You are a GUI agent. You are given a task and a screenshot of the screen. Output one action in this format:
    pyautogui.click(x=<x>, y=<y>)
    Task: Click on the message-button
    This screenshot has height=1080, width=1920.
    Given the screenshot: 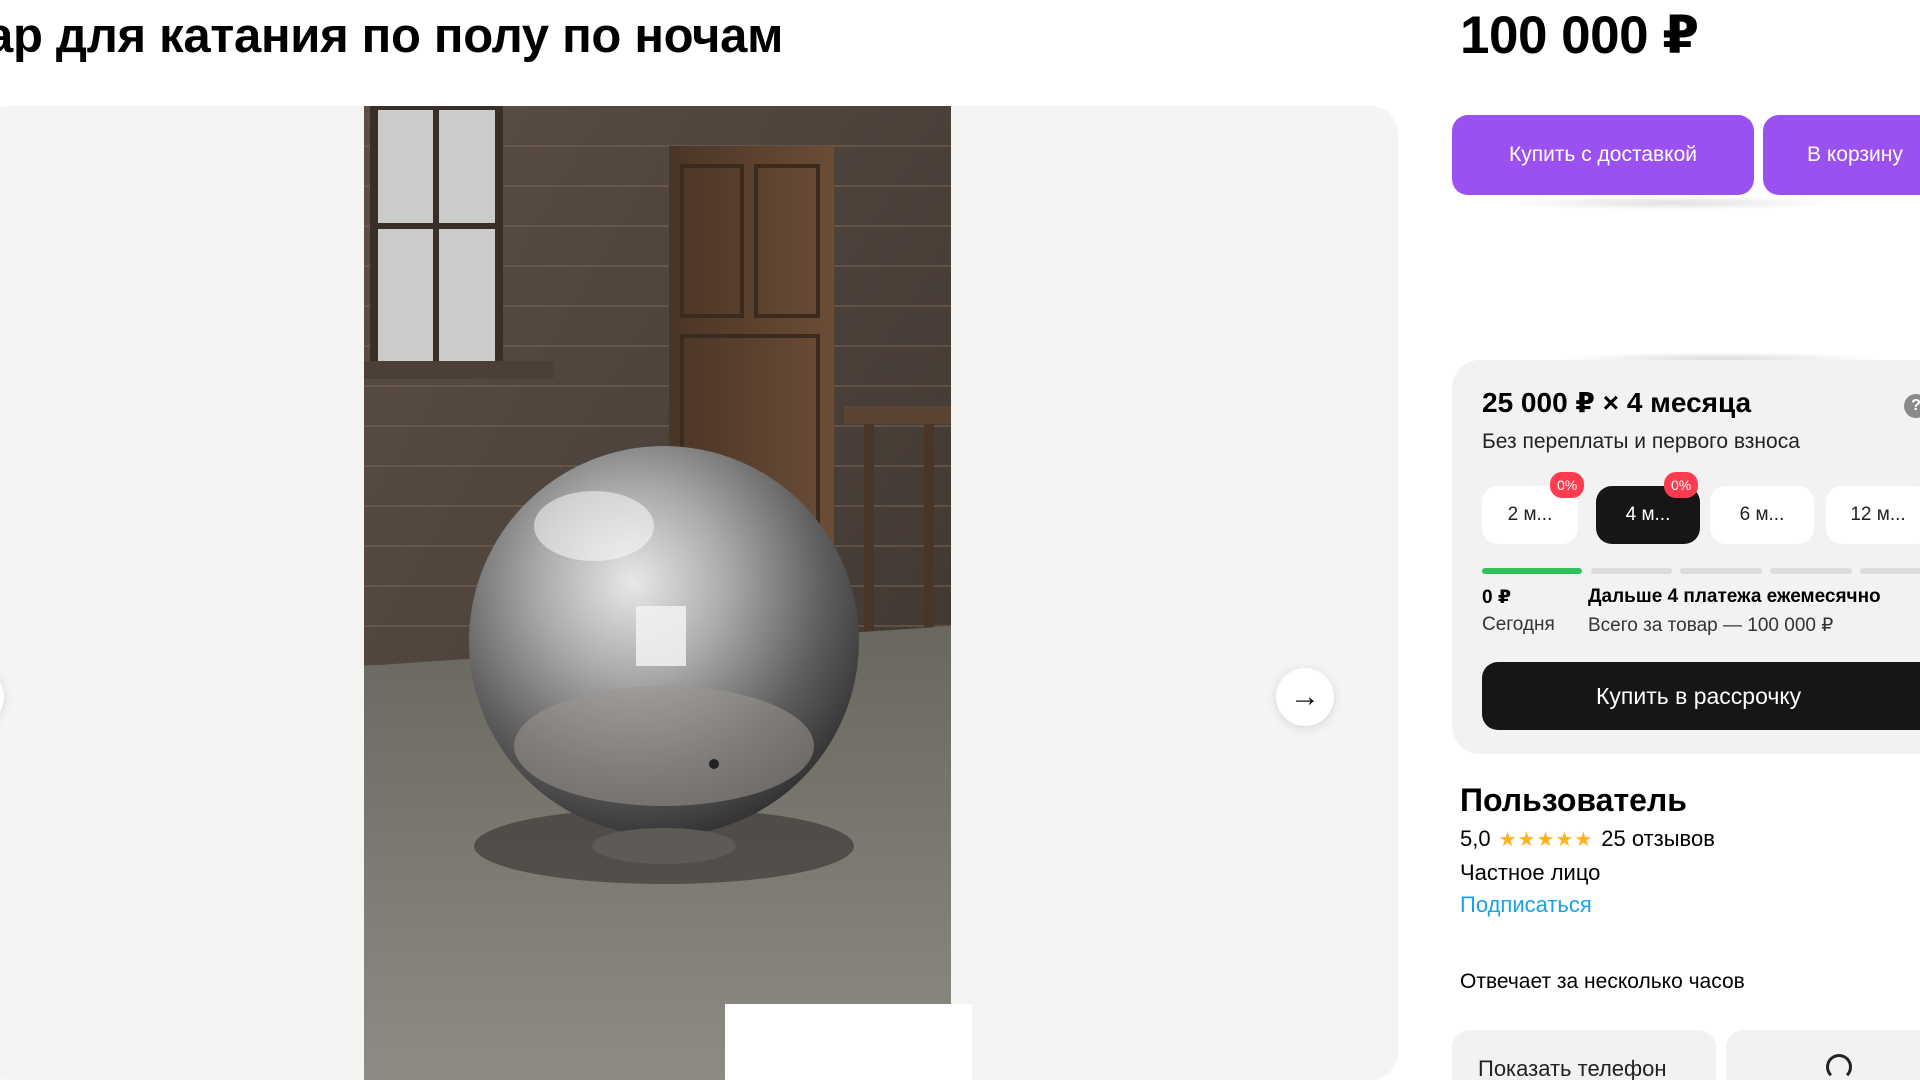 What is the action you would take?
    pyautogui.click(x=1823, y=1055)
    